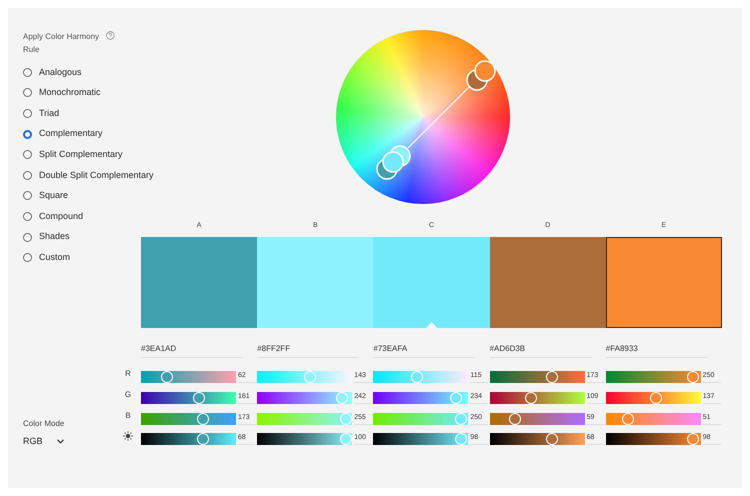  Describe the element at coordinates (308, 350) in the screenshot. I see `hex-value-field: #8FF2FF` at that location.